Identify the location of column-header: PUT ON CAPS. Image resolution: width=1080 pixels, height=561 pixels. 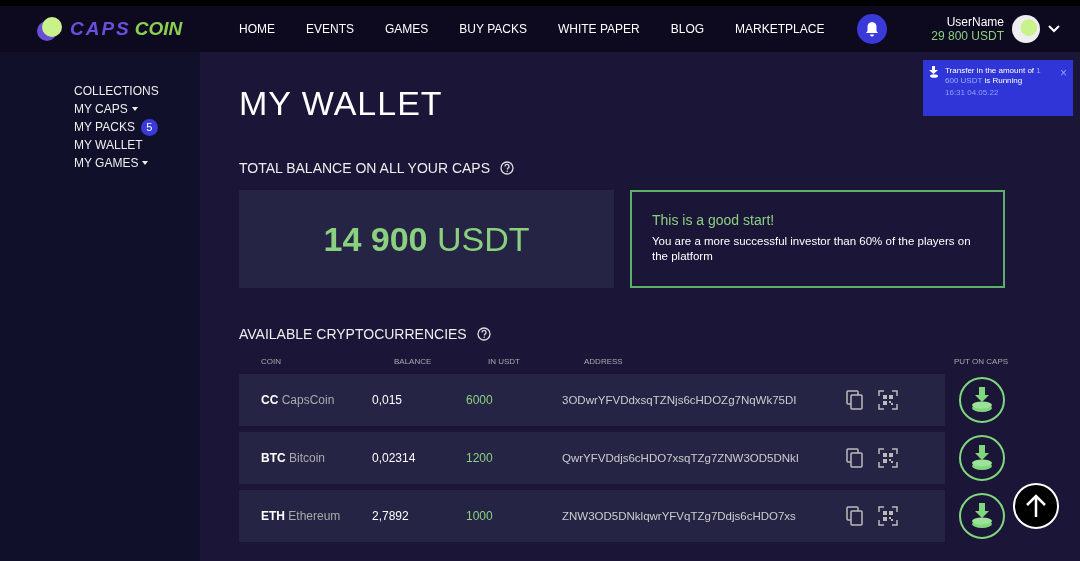
(982, 361).